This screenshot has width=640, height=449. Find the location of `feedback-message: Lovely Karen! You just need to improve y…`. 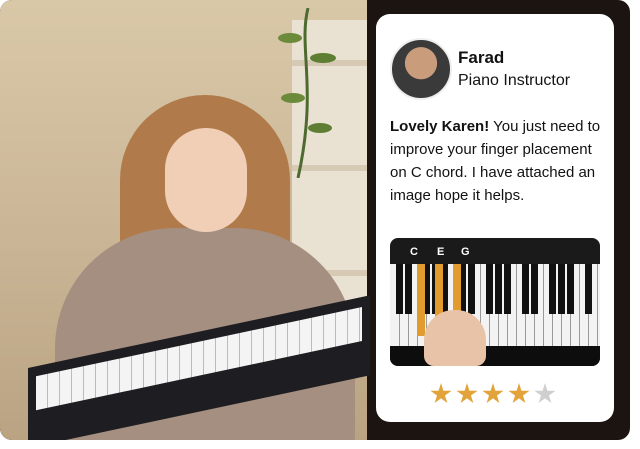

feedback-message: Lovely Karen! You just need to improve y… is located at coordinates (497, 161).